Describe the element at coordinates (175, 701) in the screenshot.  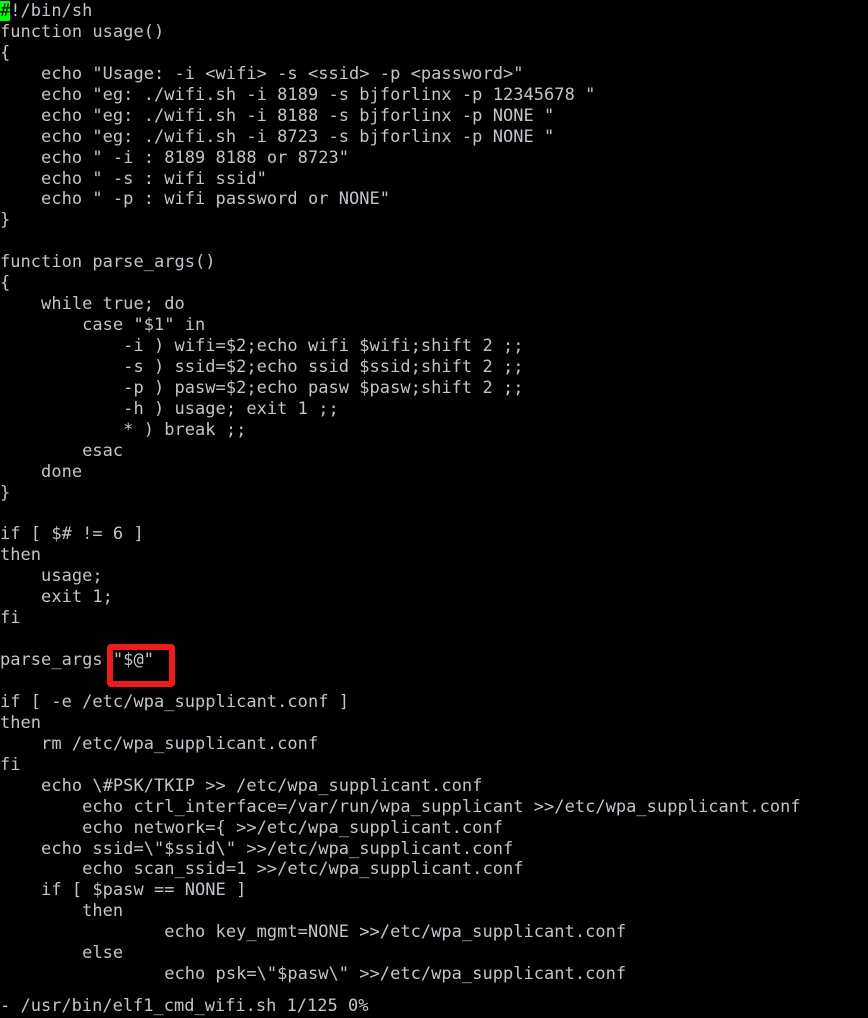
I see `terminal-line: if [ -e /etc/wpa_supplicant.conf ]` at that location.